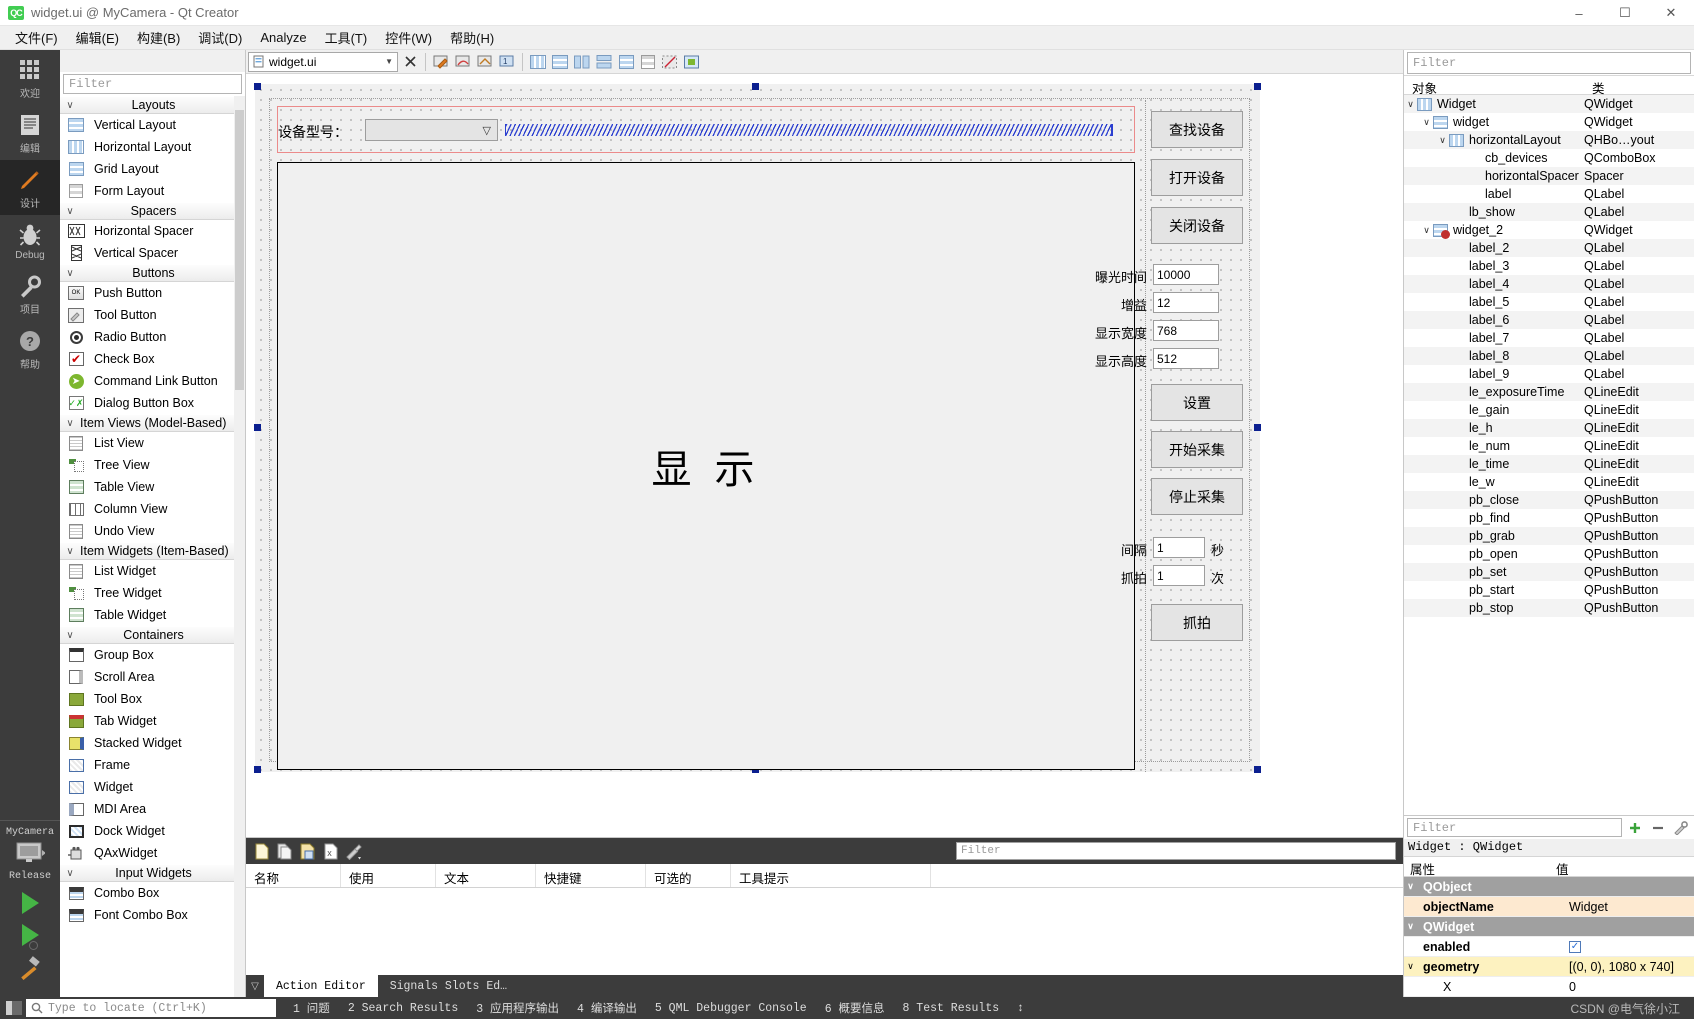 The width and height of the screenshot is (1694, 1019). I want to click on mode-编辑: 编辑, so click(30, 132).